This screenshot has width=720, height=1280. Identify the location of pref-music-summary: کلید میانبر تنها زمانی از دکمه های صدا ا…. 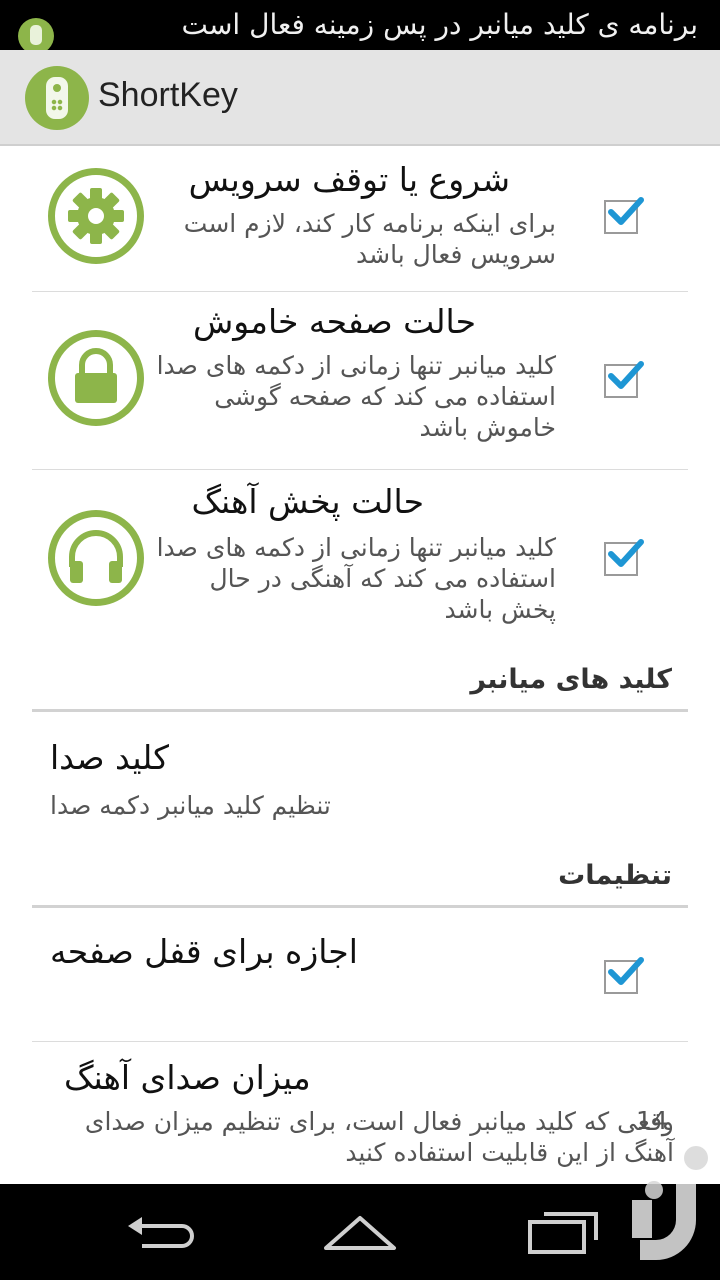
(356, 578).